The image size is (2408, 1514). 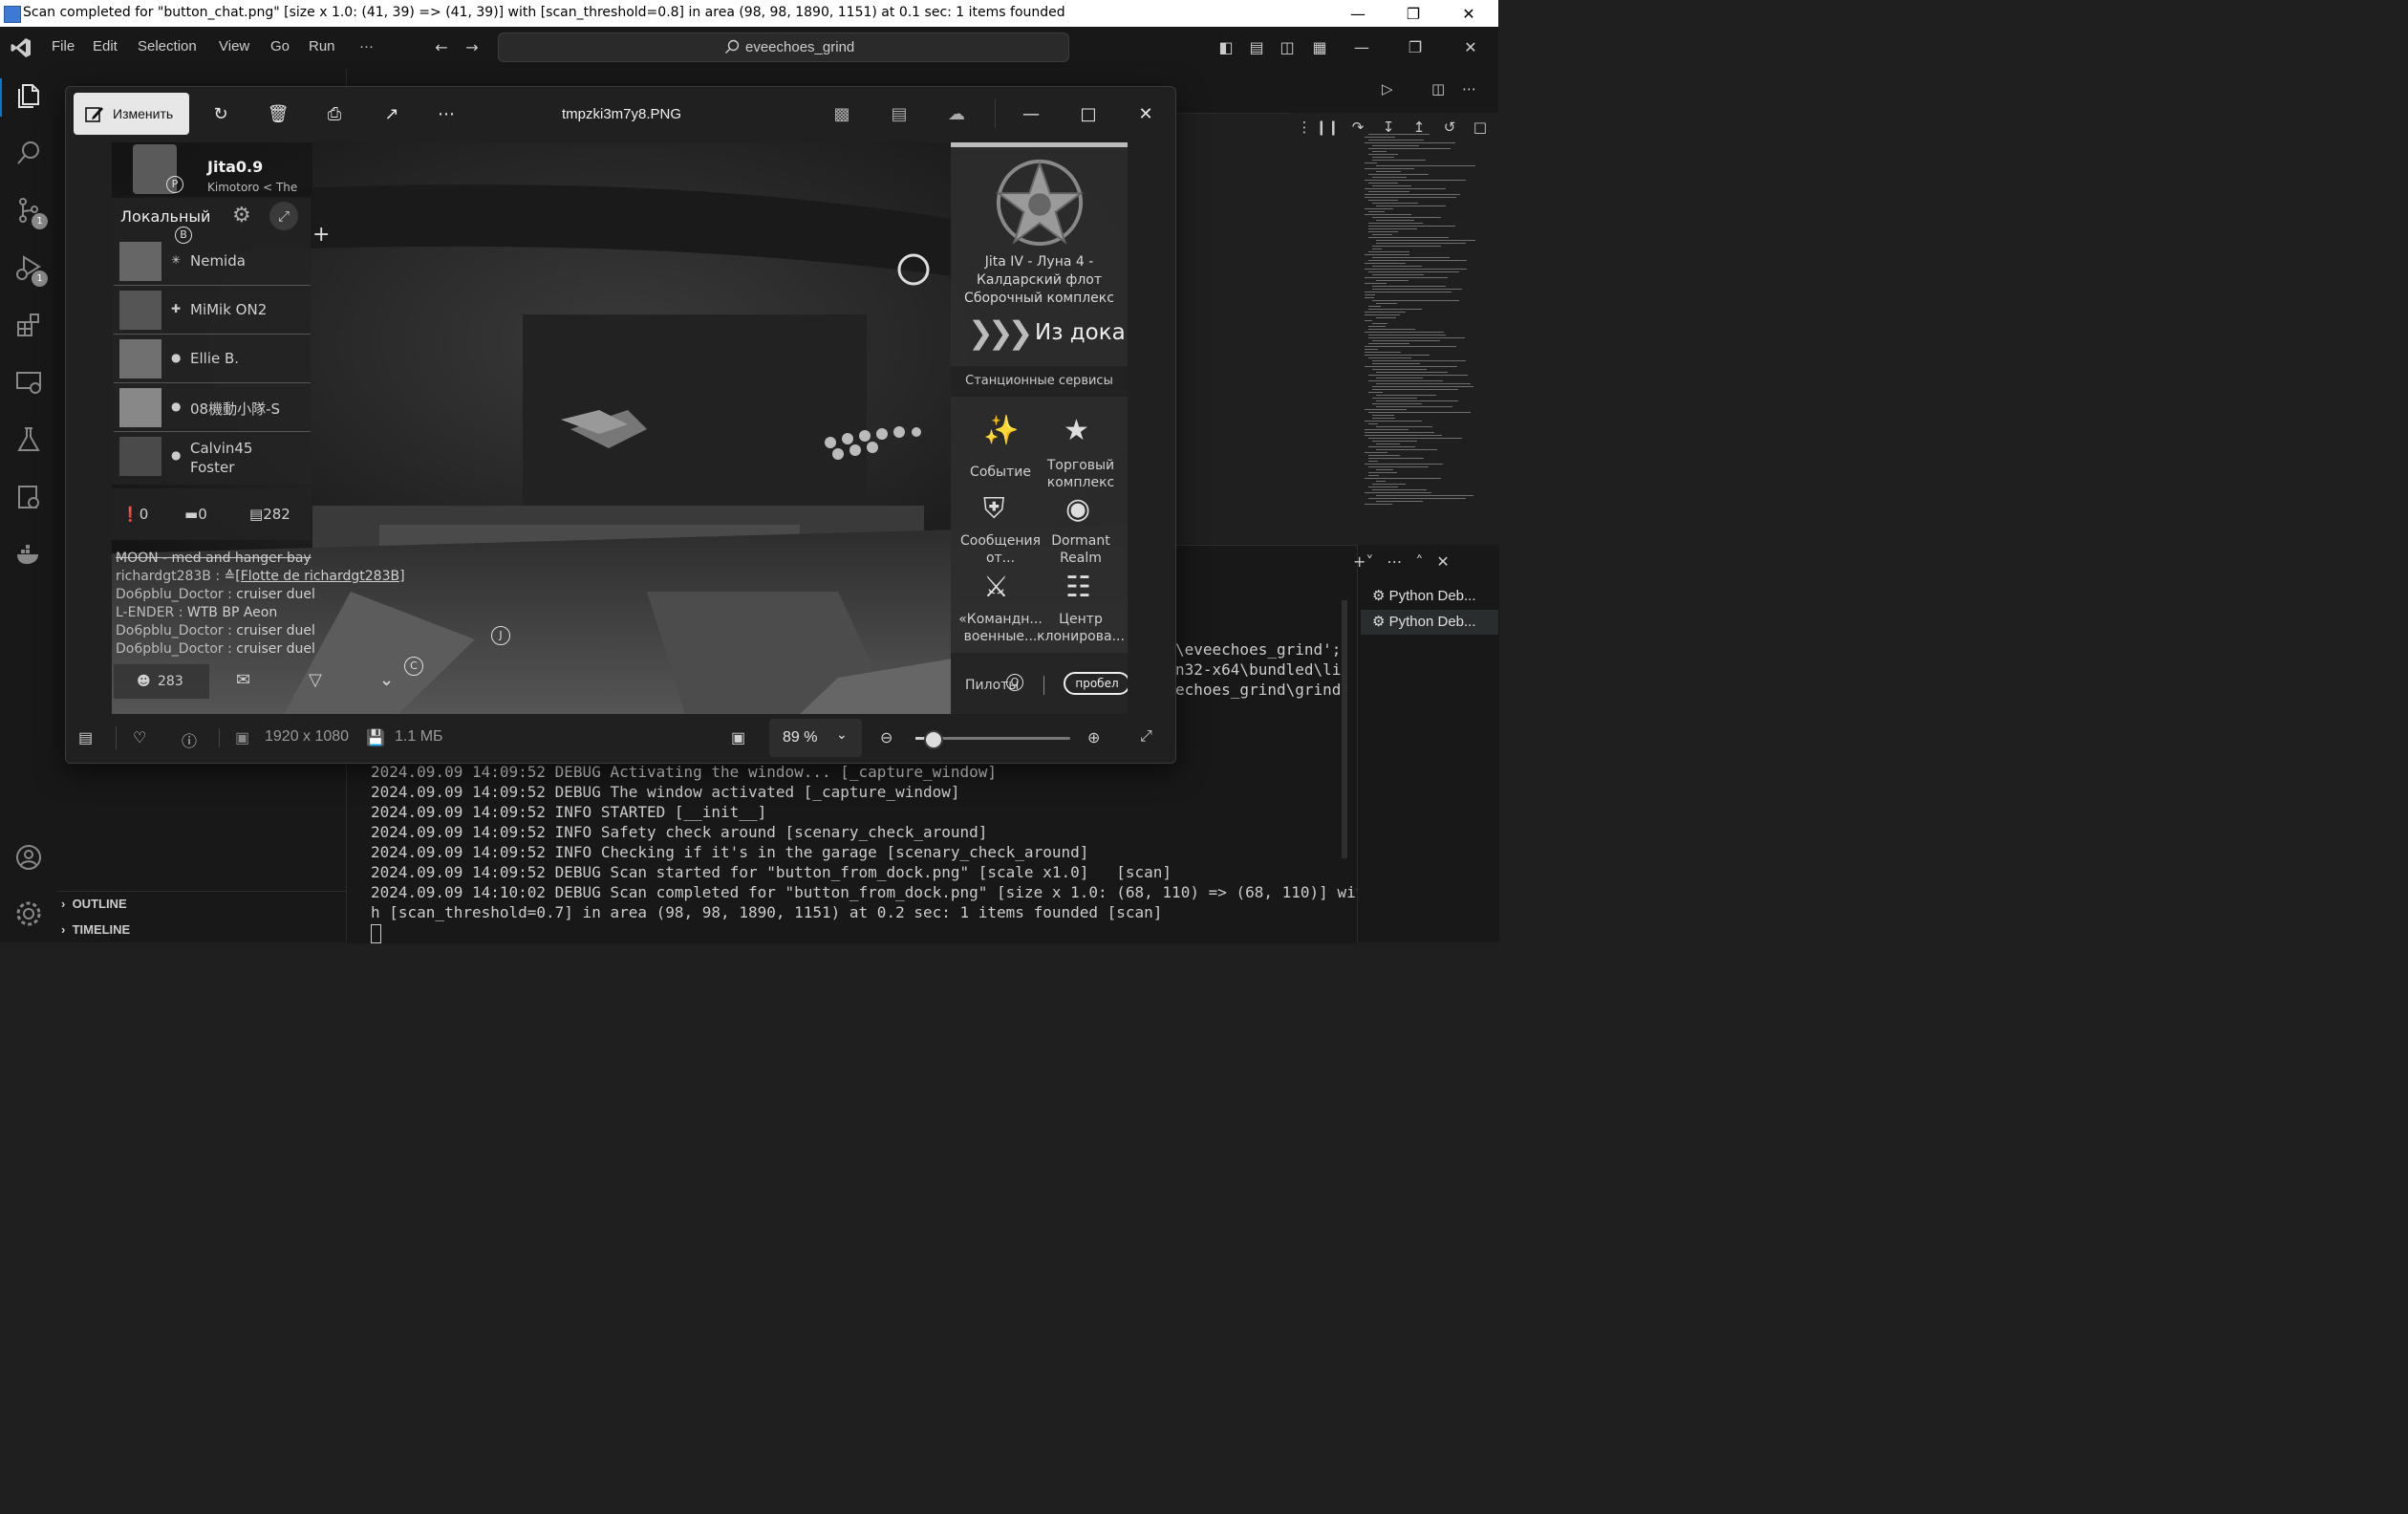 I want to click on forward-arrow-icon: →, so click(x=473, y=46).